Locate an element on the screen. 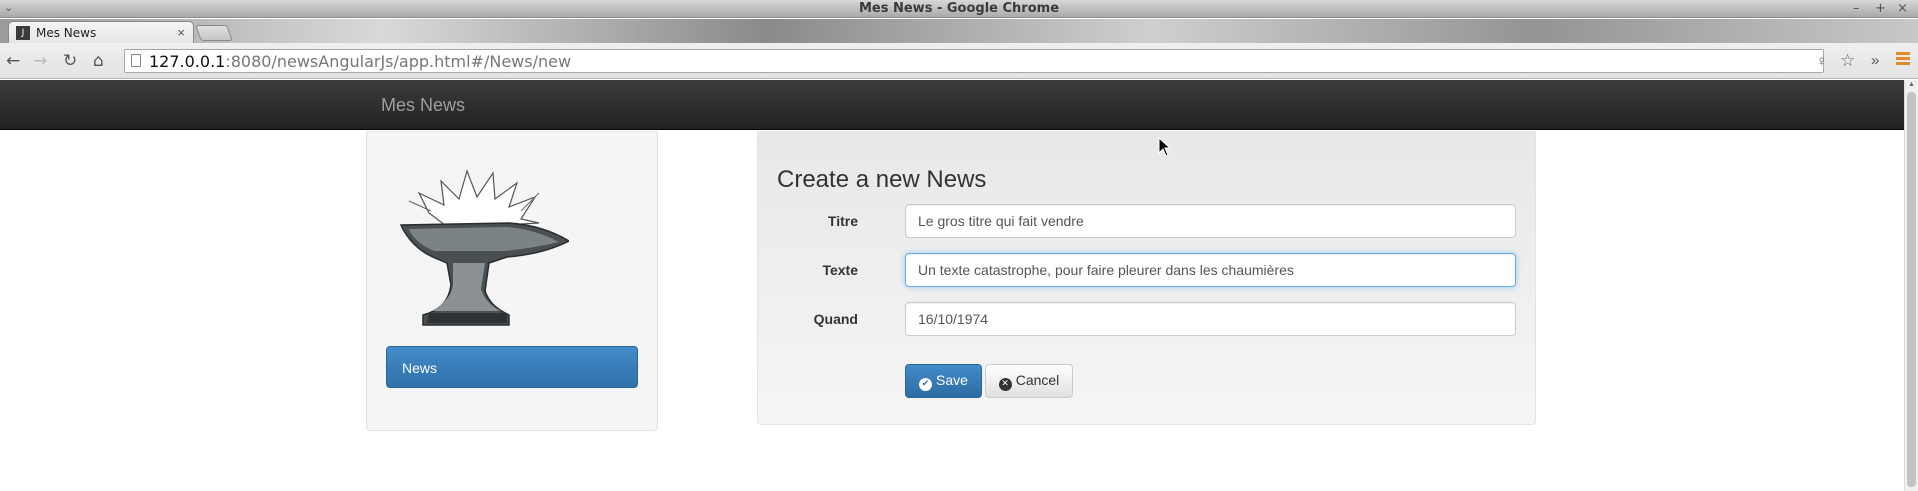  window-title: Mes News - Google Chrome is located at coordinates (959, 8).